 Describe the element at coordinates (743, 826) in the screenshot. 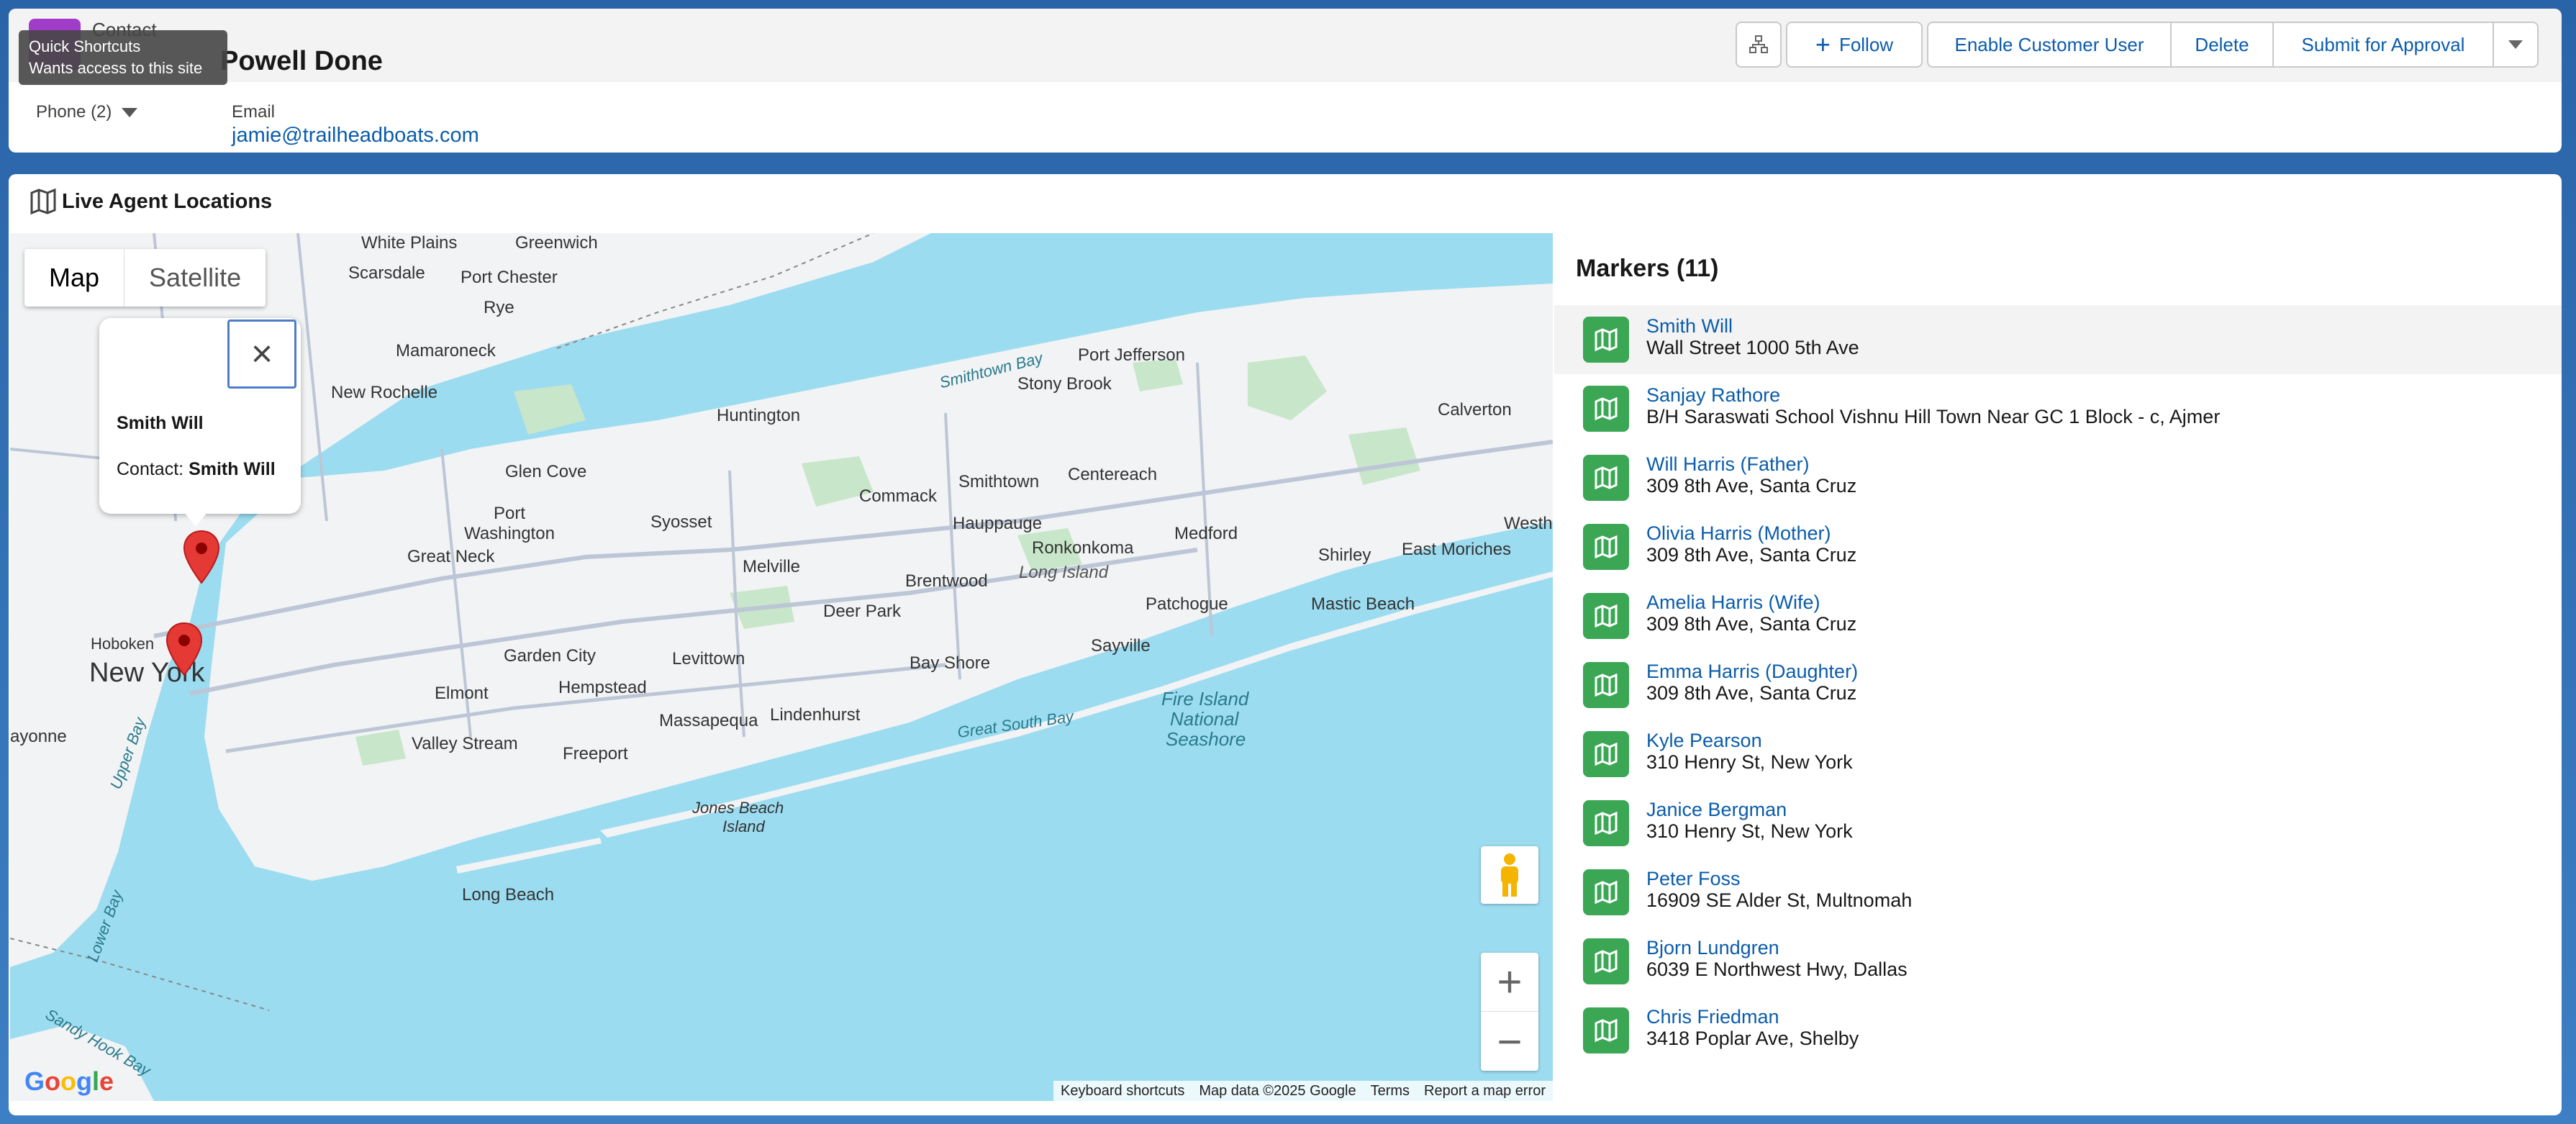

I see `map-label: Island` at that location.